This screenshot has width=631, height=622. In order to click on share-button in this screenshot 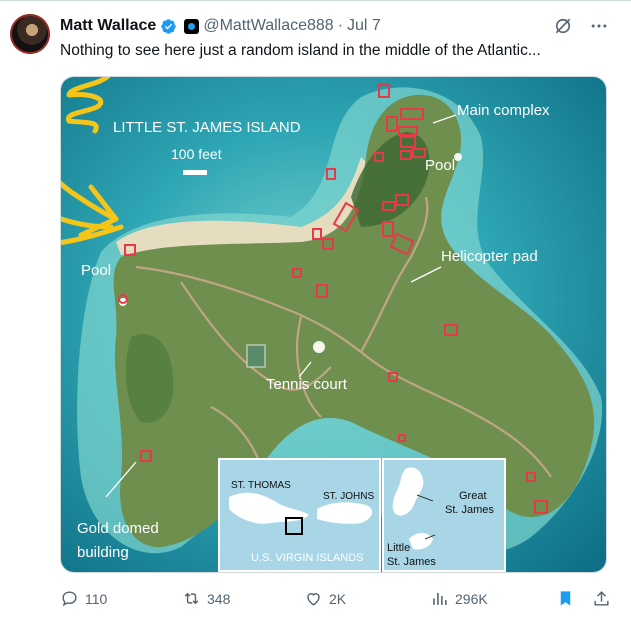, I will do `click(601, 598)`.